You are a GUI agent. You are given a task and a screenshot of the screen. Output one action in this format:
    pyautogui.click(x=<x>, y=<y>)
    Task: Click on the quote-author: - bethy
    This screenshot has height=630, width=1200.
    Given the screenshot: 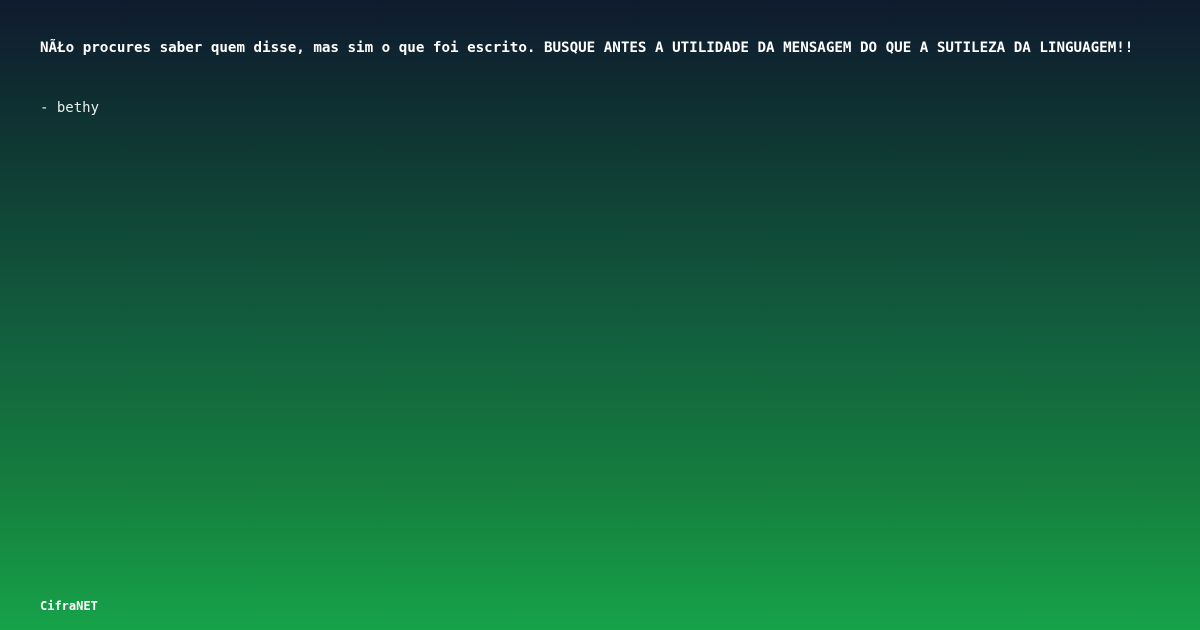 What is the action you would take?
    pyautogui.click(x=70, y=108)
    